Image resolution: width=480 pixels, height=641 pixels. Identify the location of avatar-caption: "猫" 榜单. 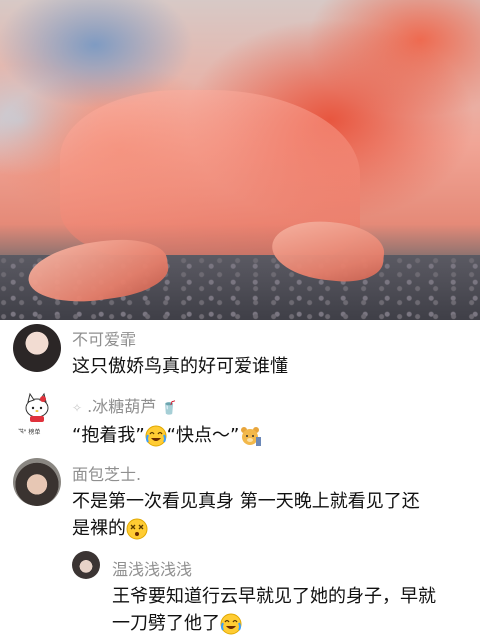
(28, 432).